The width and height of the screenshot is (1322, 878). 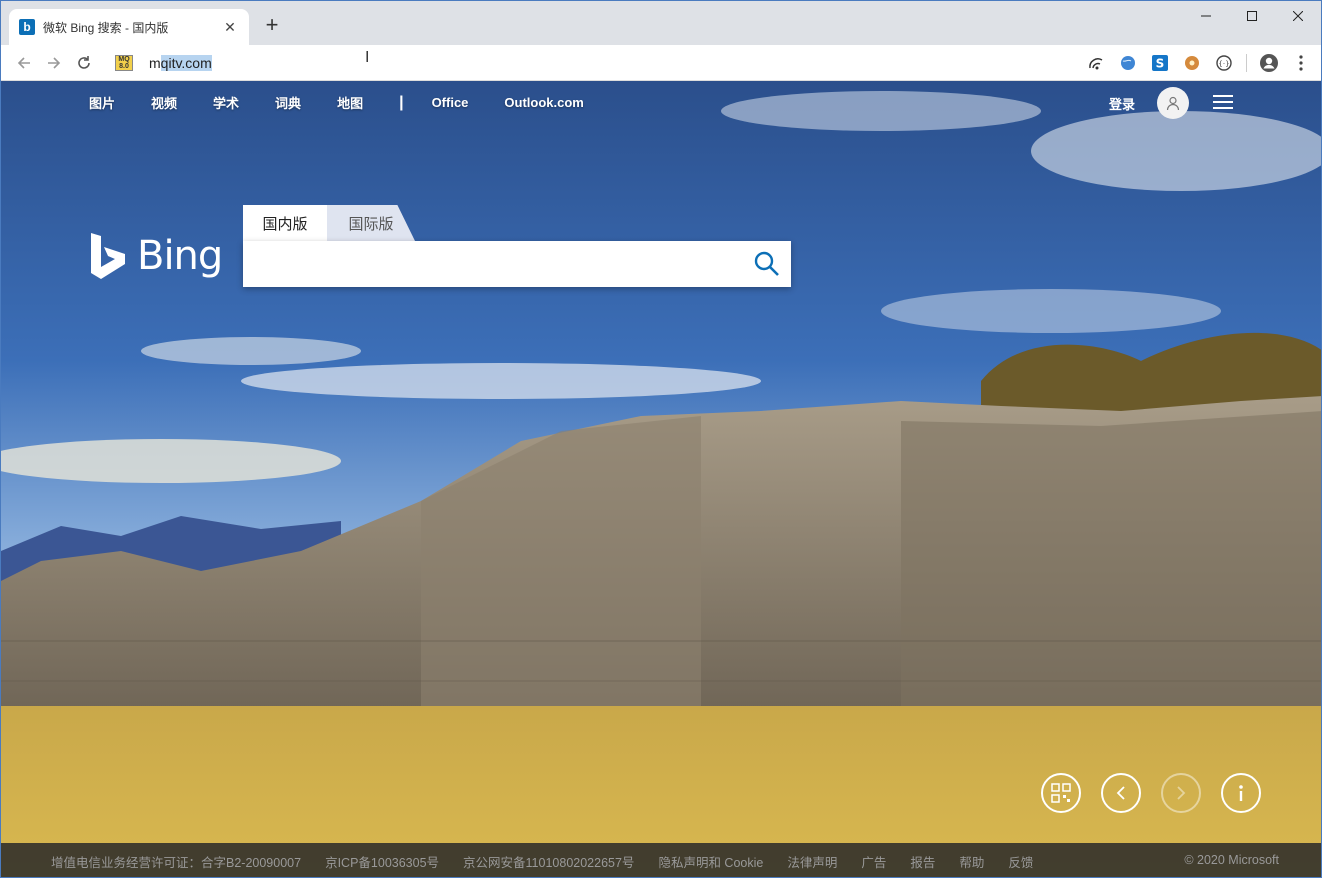 I want to click on url-prefix: m, so click(x=155, y=62).